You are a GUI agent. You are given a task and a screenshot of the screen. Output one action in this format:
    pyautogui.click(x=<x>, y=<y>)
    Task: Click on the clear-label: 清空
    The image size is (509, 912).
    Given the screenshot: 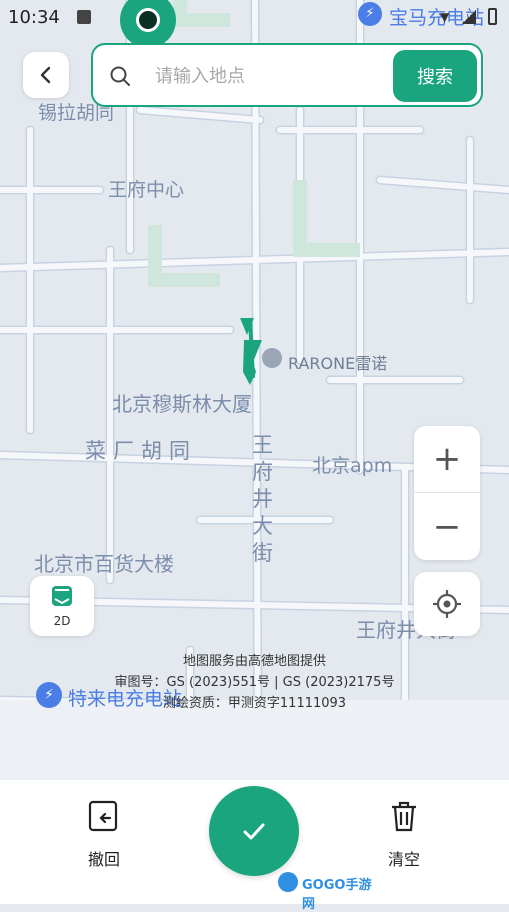 What is the action you would take?
    pyautogui.click(x=403, y=859)
    